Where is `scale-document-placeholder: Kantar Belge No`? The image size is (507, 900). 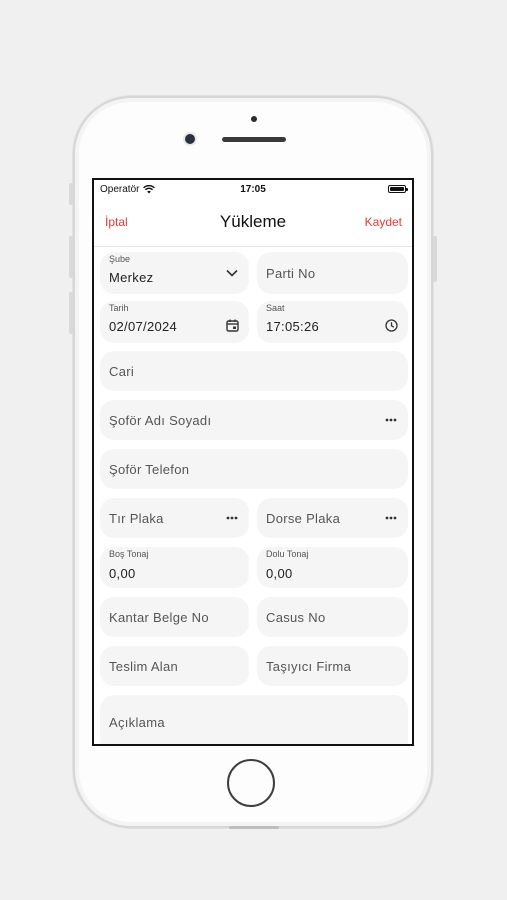 scale-document-placeholder: Kantar Belge No is located at coordinates (159, 617).